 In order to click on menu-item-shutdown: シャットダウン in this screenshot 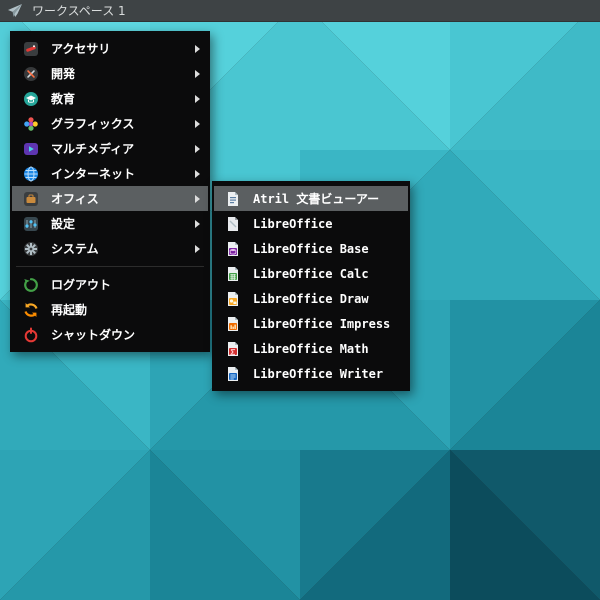, I will do `click(110, 334)`.